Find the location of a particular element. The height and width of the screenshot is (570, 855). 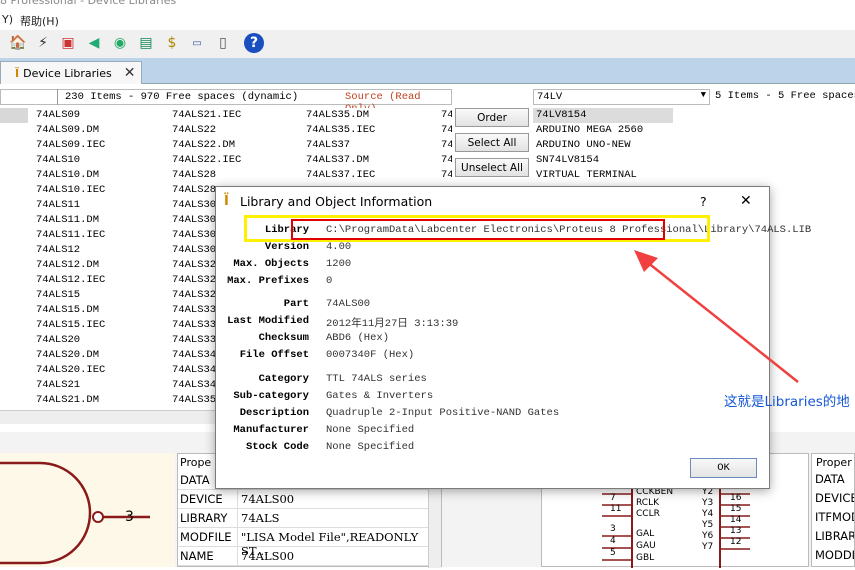

list-item: 74ALS37.IEC is located at coordinates (340, 175).